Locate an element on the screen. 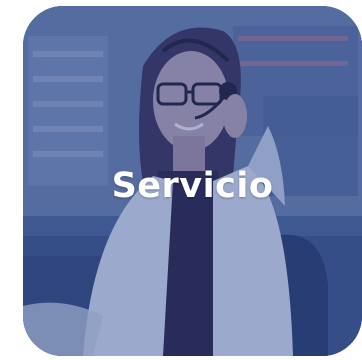  card-title: Servicio is located at coordinates (192, 186).